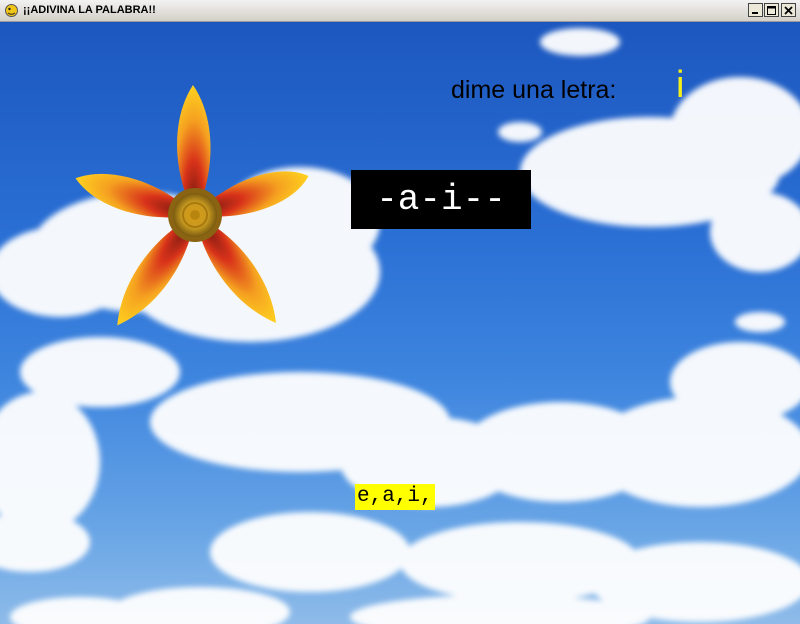 This screenshot has width=800, height=624. I want to click on close-button, so click(788, 10).